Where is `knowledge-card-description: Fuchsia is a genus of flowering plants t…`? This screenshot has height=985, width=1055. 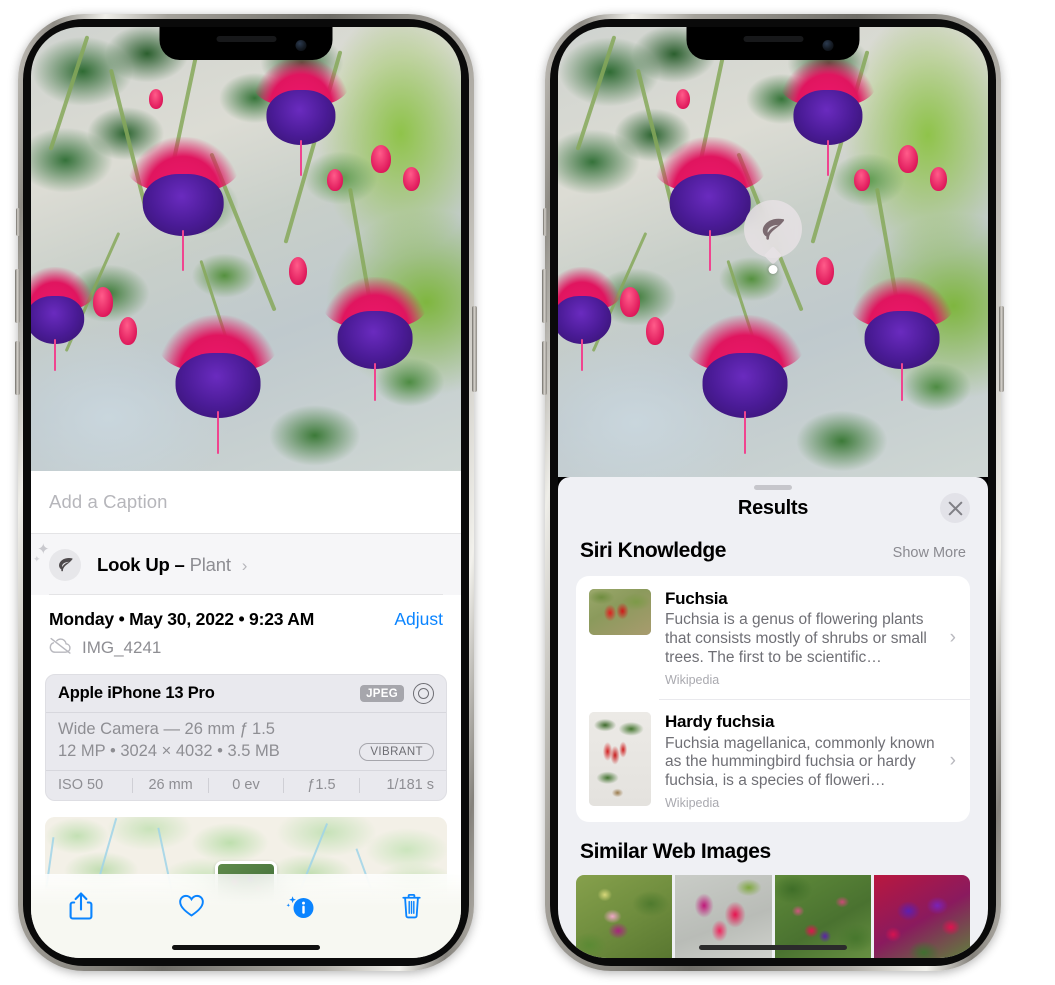
knowledge-card-description: Fuchsia is a genus of flowering plants t… is located at coordinates (796, 639).